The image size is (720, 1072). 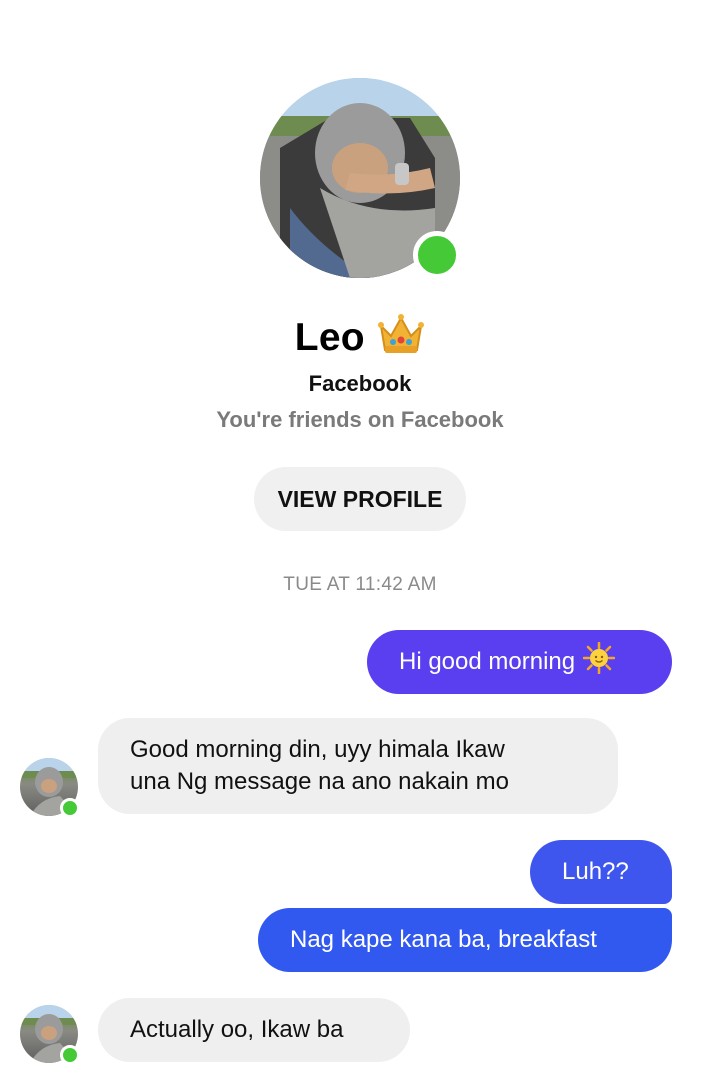 What do you see at coordinates (317, 749) in the screenshot?
I see `message-text-line: Good morning din, uyy himala Ikaw` at bounding box center [317, 749].